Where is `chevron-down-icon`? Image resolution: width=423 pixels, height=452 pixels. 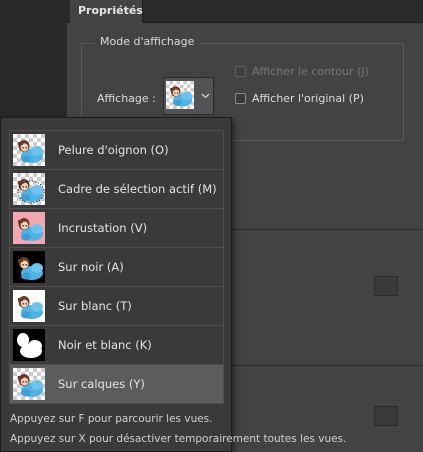 chevron-down-icon is located at coordinates (206, 96).